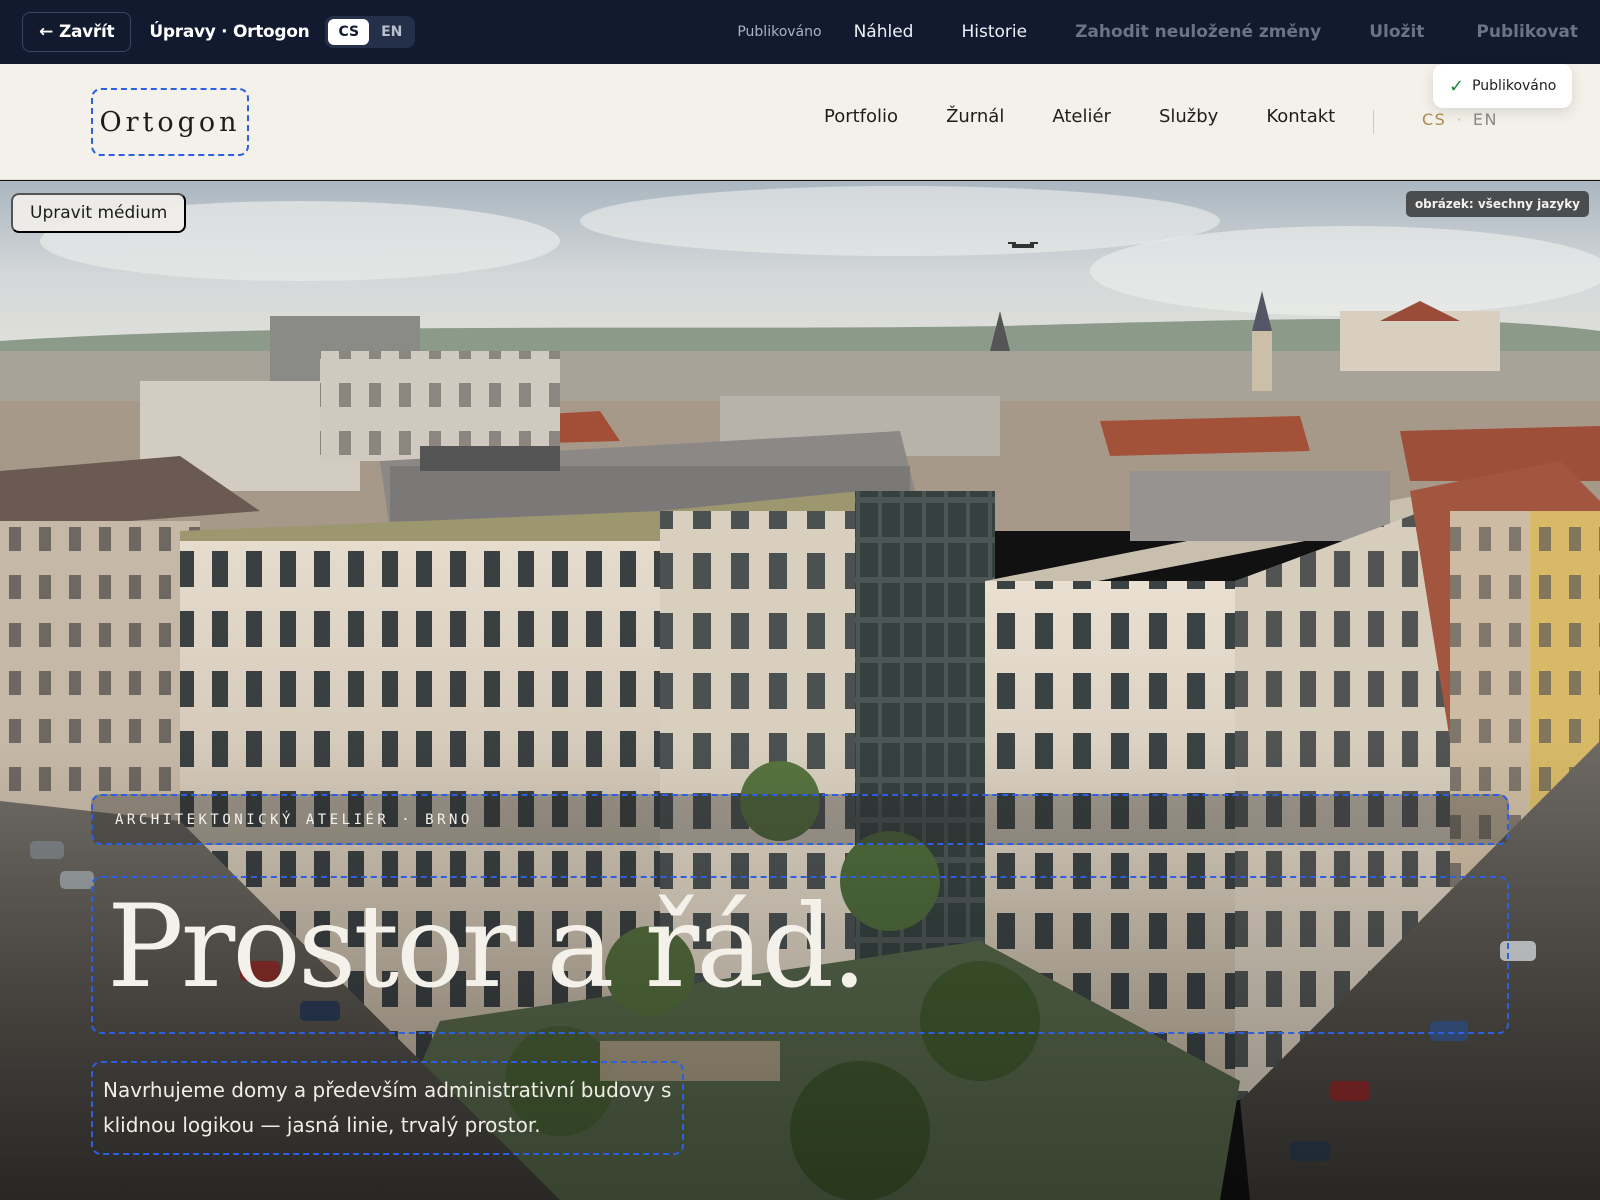 This screenshot has width=1600, height=1200. I want to click on history-button: Historie, so click(994, 32).